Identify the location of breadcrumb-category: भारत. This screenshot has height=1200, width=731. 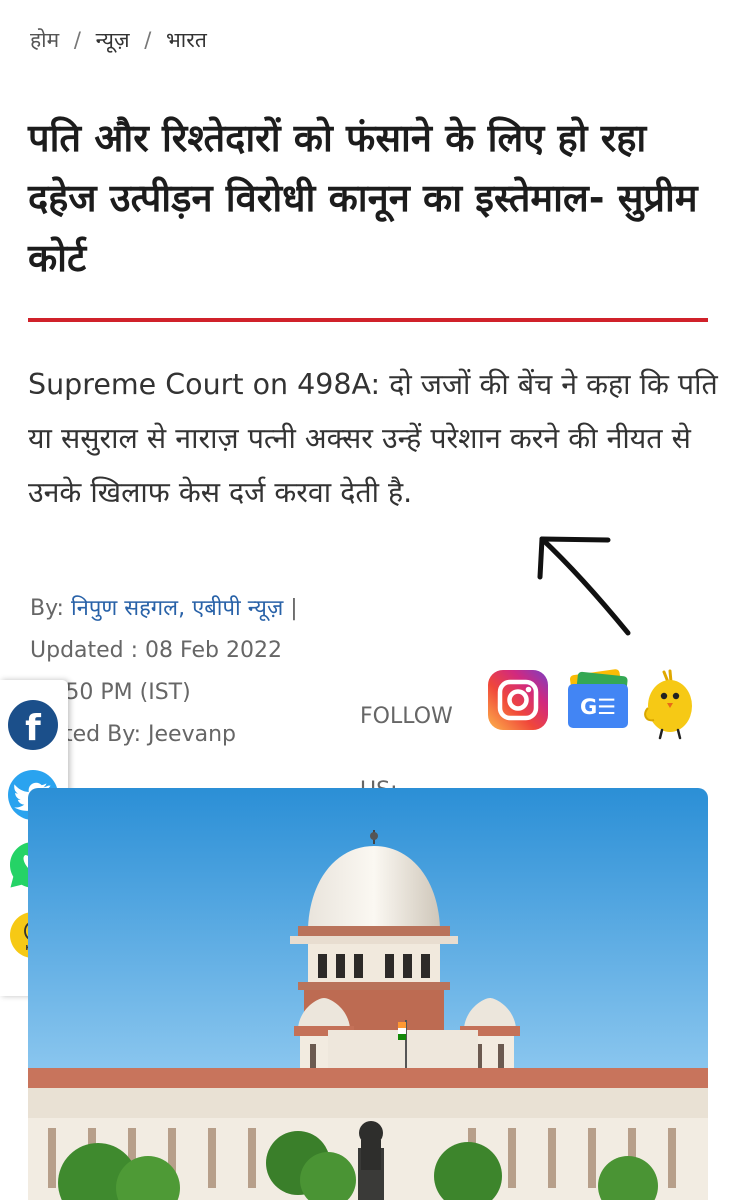
(186, 40).